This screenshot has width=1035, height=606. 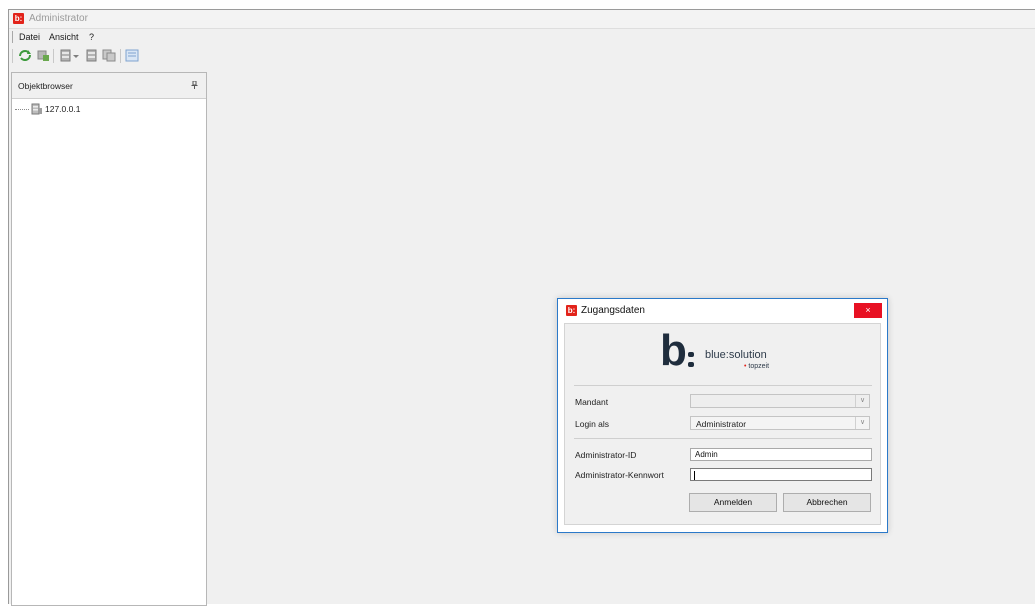 I want to click on text-caret, so click(x=694, y=475).